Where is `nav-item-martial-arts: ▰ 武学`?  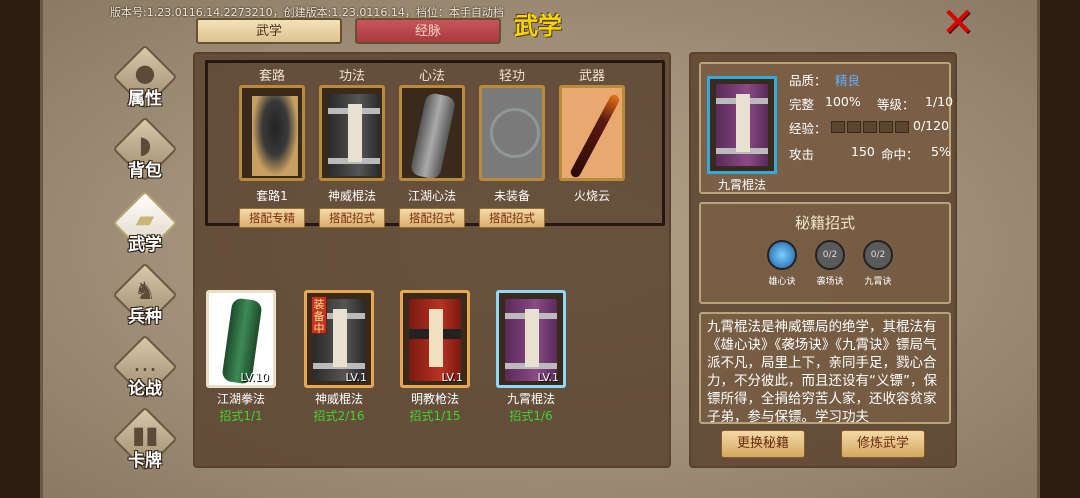
nav-item-martial-arts: ▰ 武学 is located at coordinates (145, 226).